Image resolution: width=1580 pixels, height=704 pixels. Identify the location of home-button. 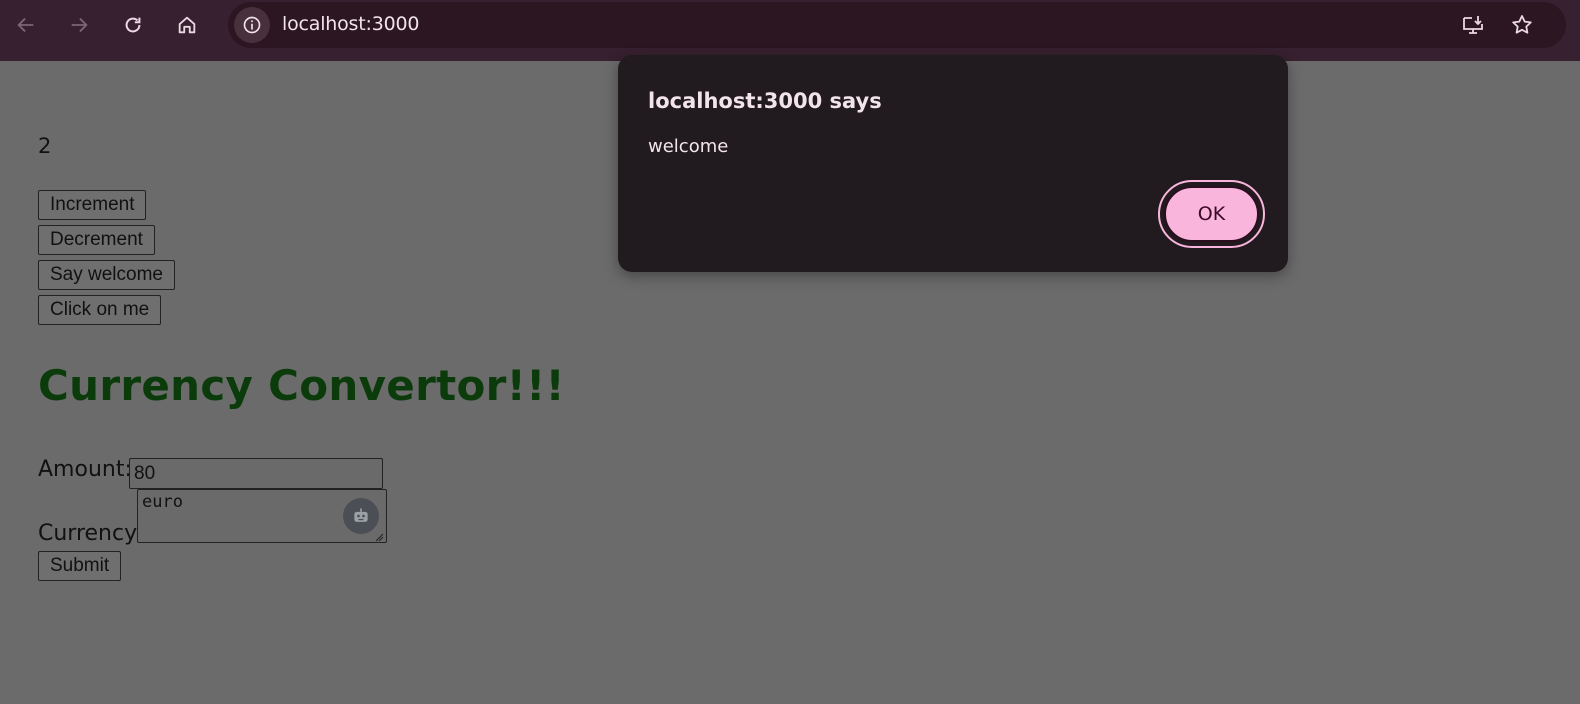
(187, 25).